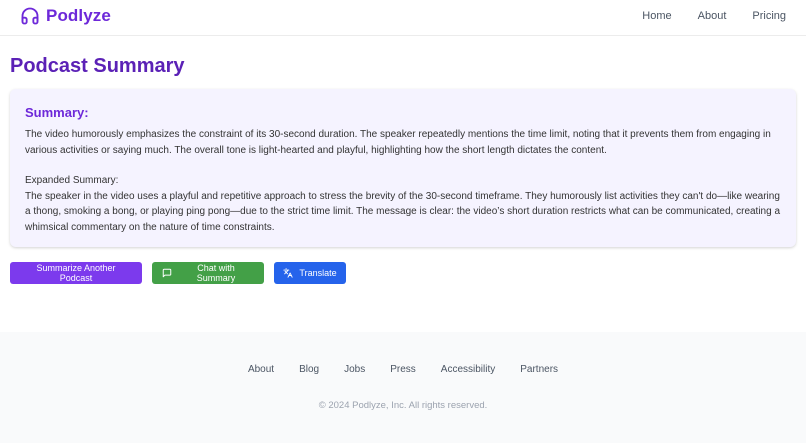 This screenshot has width=806, height=443. I want to click on footer-link-about: About, so click(261, 369).